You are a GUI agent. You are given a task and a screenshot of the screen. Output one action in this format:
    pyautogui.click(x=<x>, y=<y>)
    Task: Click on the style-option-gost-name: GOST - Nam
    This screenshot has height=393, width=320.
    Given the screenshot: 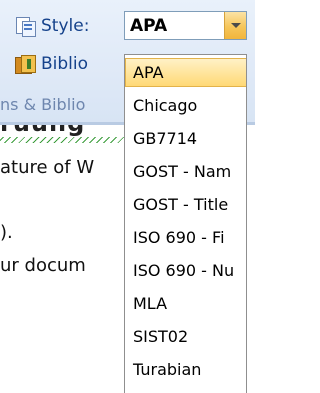 What is the action you would take?
    pyautogui.click(x=185, y=171)
    